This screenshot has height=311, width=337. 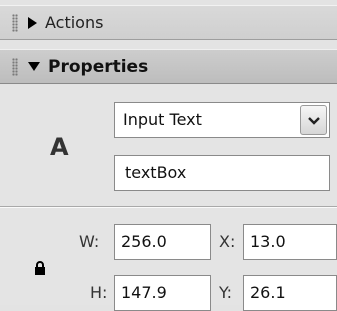 I want to click on chevron-down-icon, so click(x=314, y=121).